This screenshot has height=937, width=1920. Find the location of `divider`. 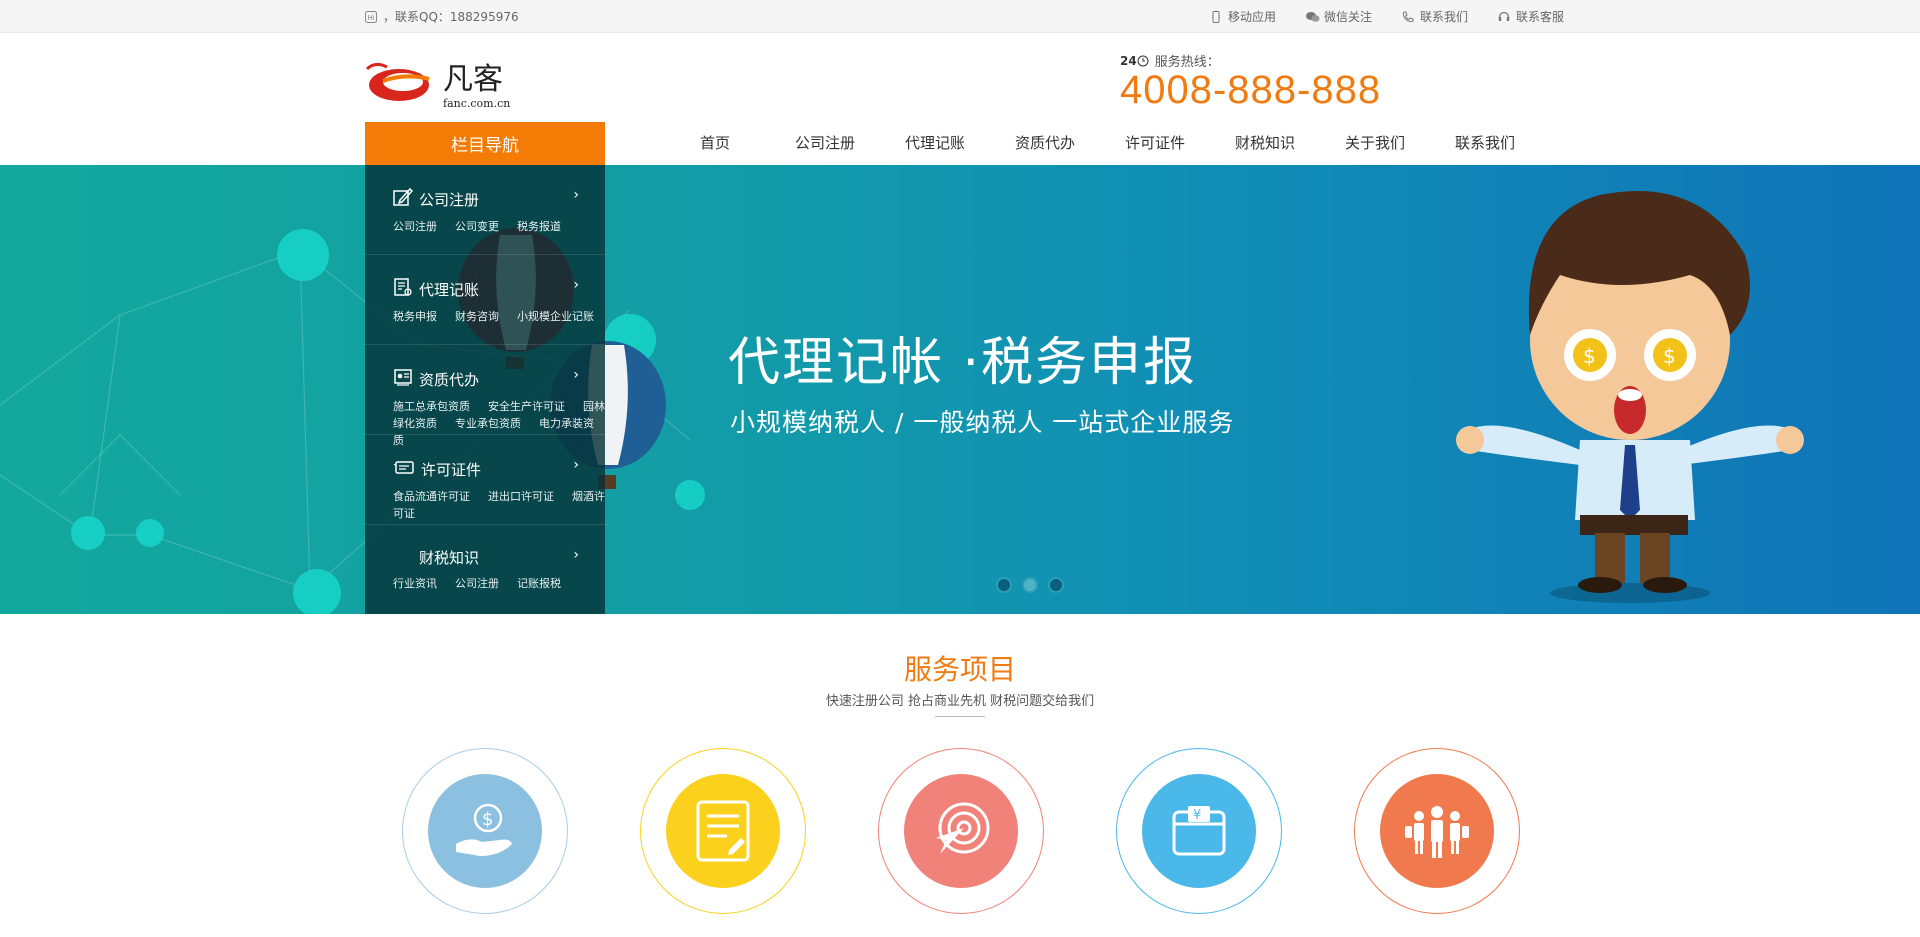

divider is located at coordinates (960, 716).